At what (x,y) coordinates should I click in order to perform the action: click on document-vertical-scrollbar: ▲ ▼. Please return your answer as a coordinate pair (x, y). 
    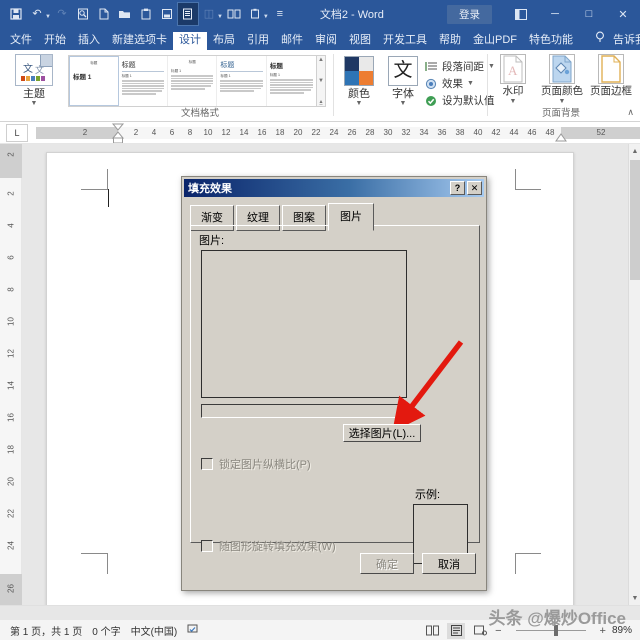
    Looking at the image, I should click on (634, 374).